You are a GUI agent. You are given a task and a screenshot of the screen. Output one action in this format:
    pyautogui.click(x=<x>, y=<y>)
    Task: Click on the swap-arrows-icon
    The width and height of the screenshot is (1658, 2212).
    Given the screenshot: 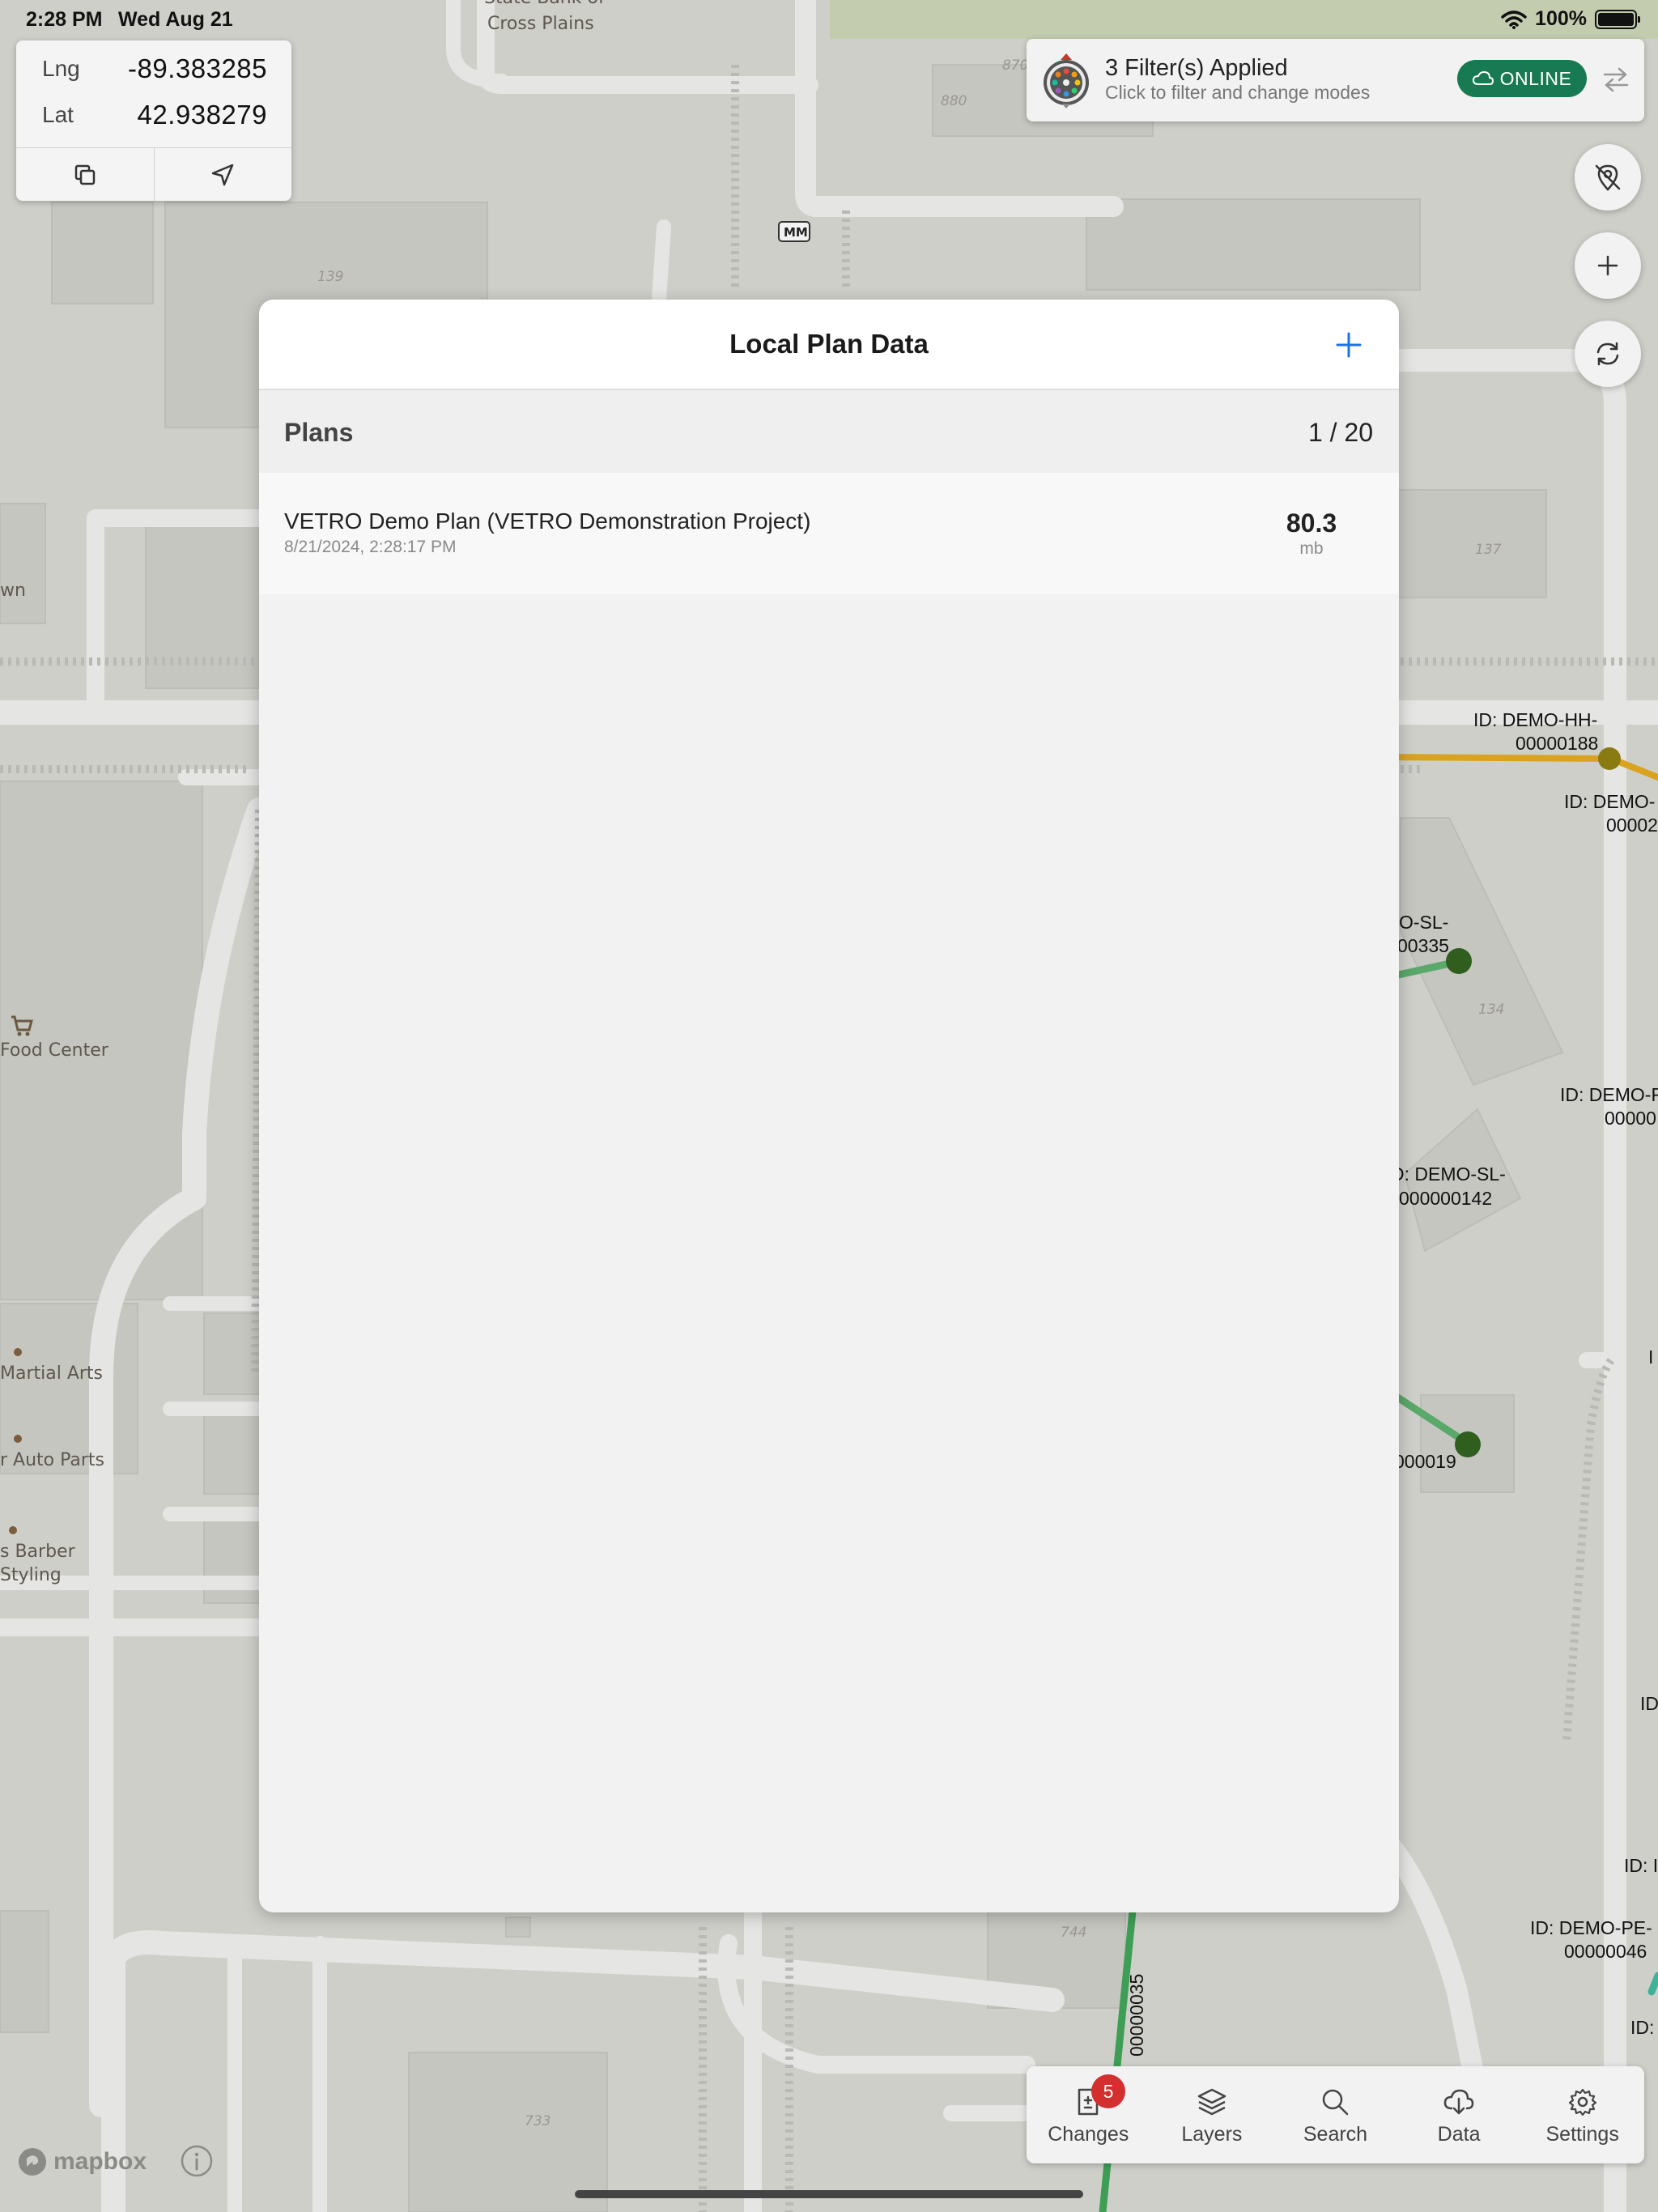 What is the action you would take?
    pyautogui.click(x=1616, y=79)
    